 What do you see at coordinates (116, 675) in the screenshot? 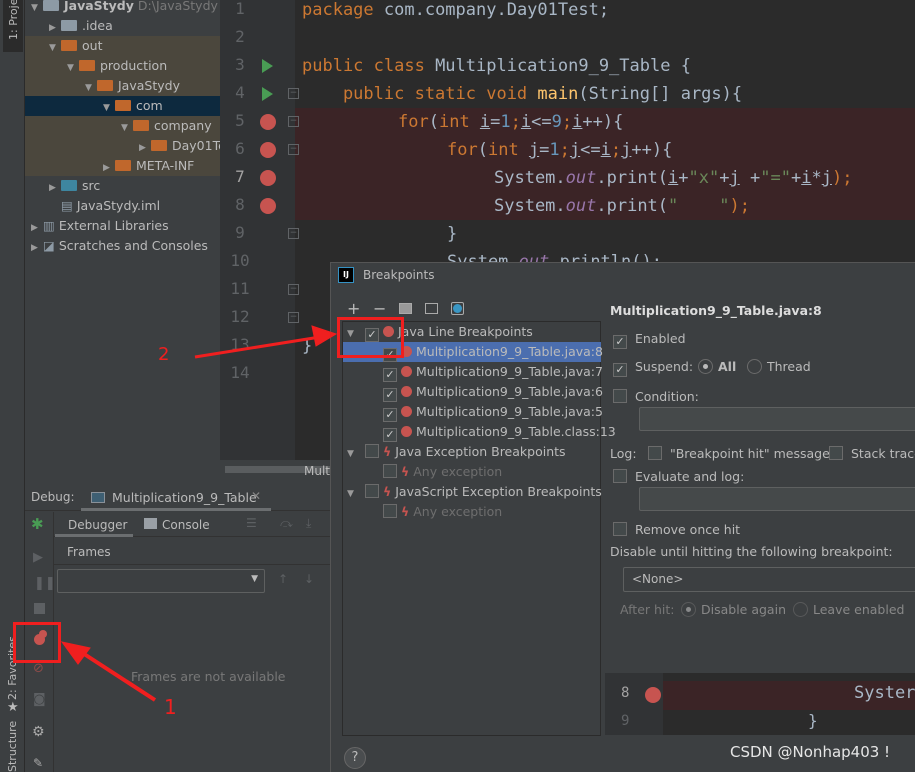
I see `arrow-1-line` at bounding box center [116, 675].